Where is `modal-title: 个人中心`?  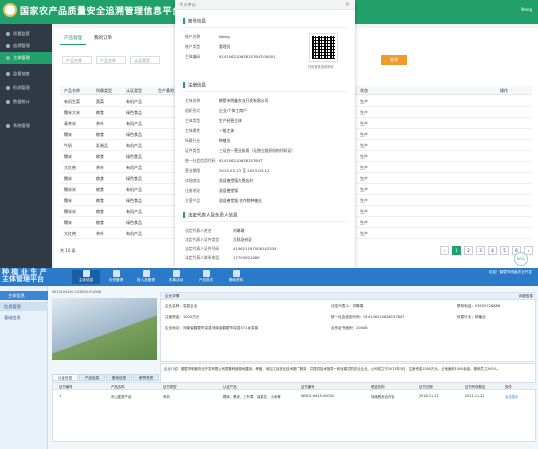
modal-title: 个人中心 is located at coordinates (187, 4).